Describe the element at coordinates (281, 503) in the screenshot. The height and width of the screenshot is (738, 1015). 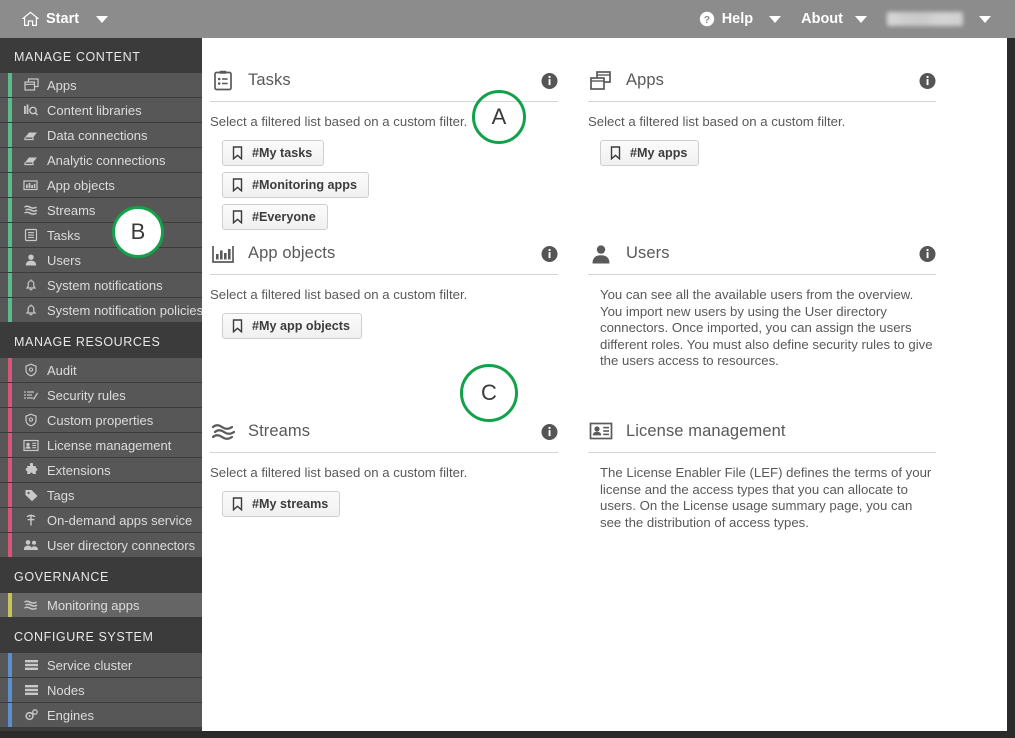
I see `filter-chip-my-streams: #My streams` at that location.